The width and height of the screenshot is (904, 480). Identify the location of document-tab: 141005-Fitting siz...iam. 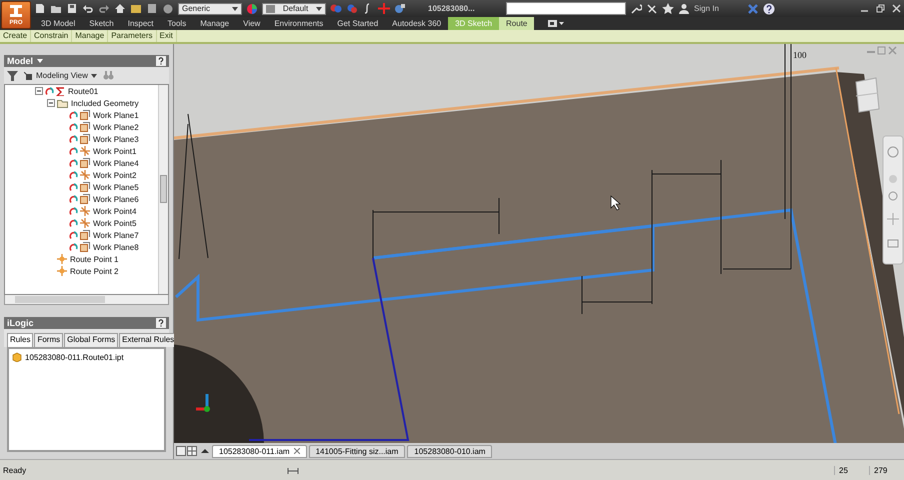
(357, 451).